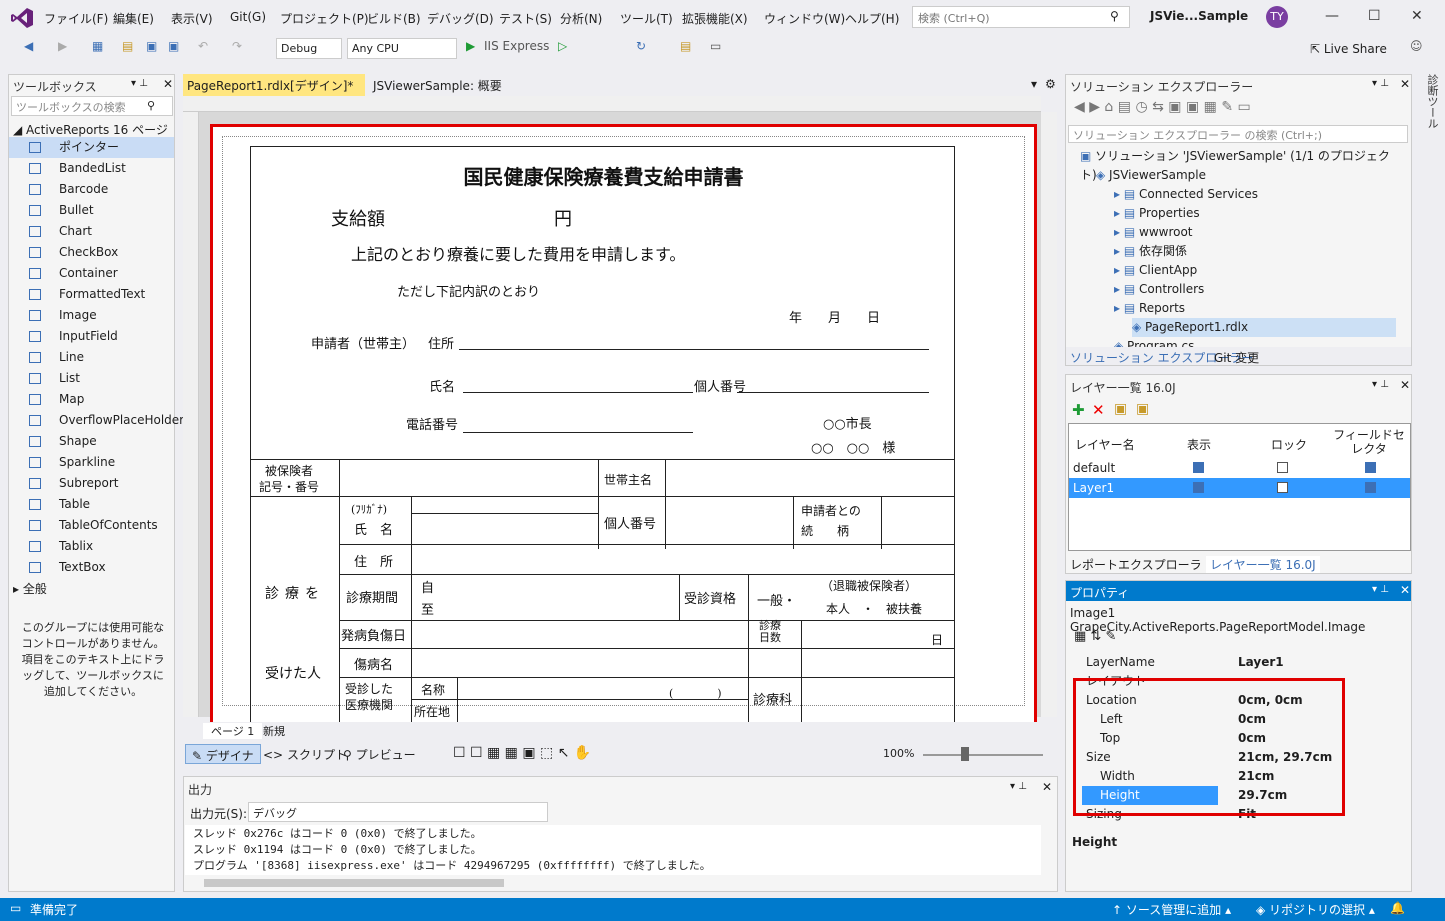 The width and height of the screenshot is (1445, 921). Describe the element at coordinates (1239, 468) in the screenshot. I see `layer-row: default` at that location.